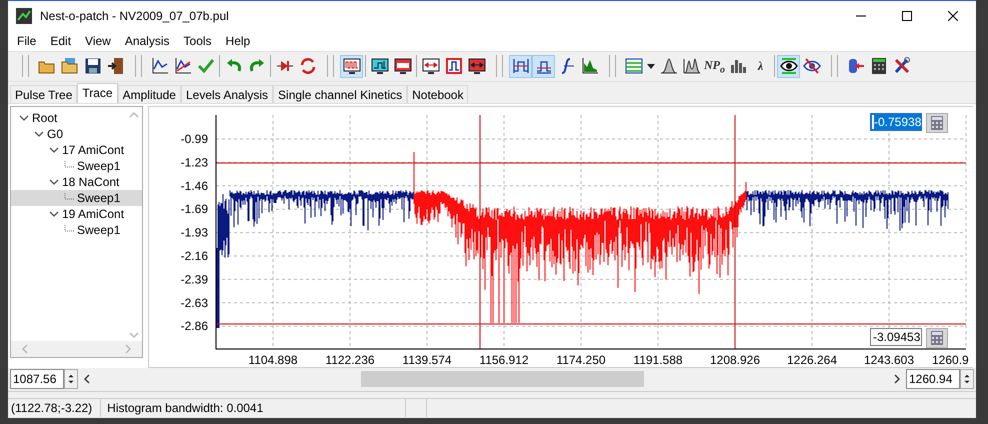 Image resolution: width=988 pixels, height=424 pixels. I want to click on menu-item: View, so click(98, 41).